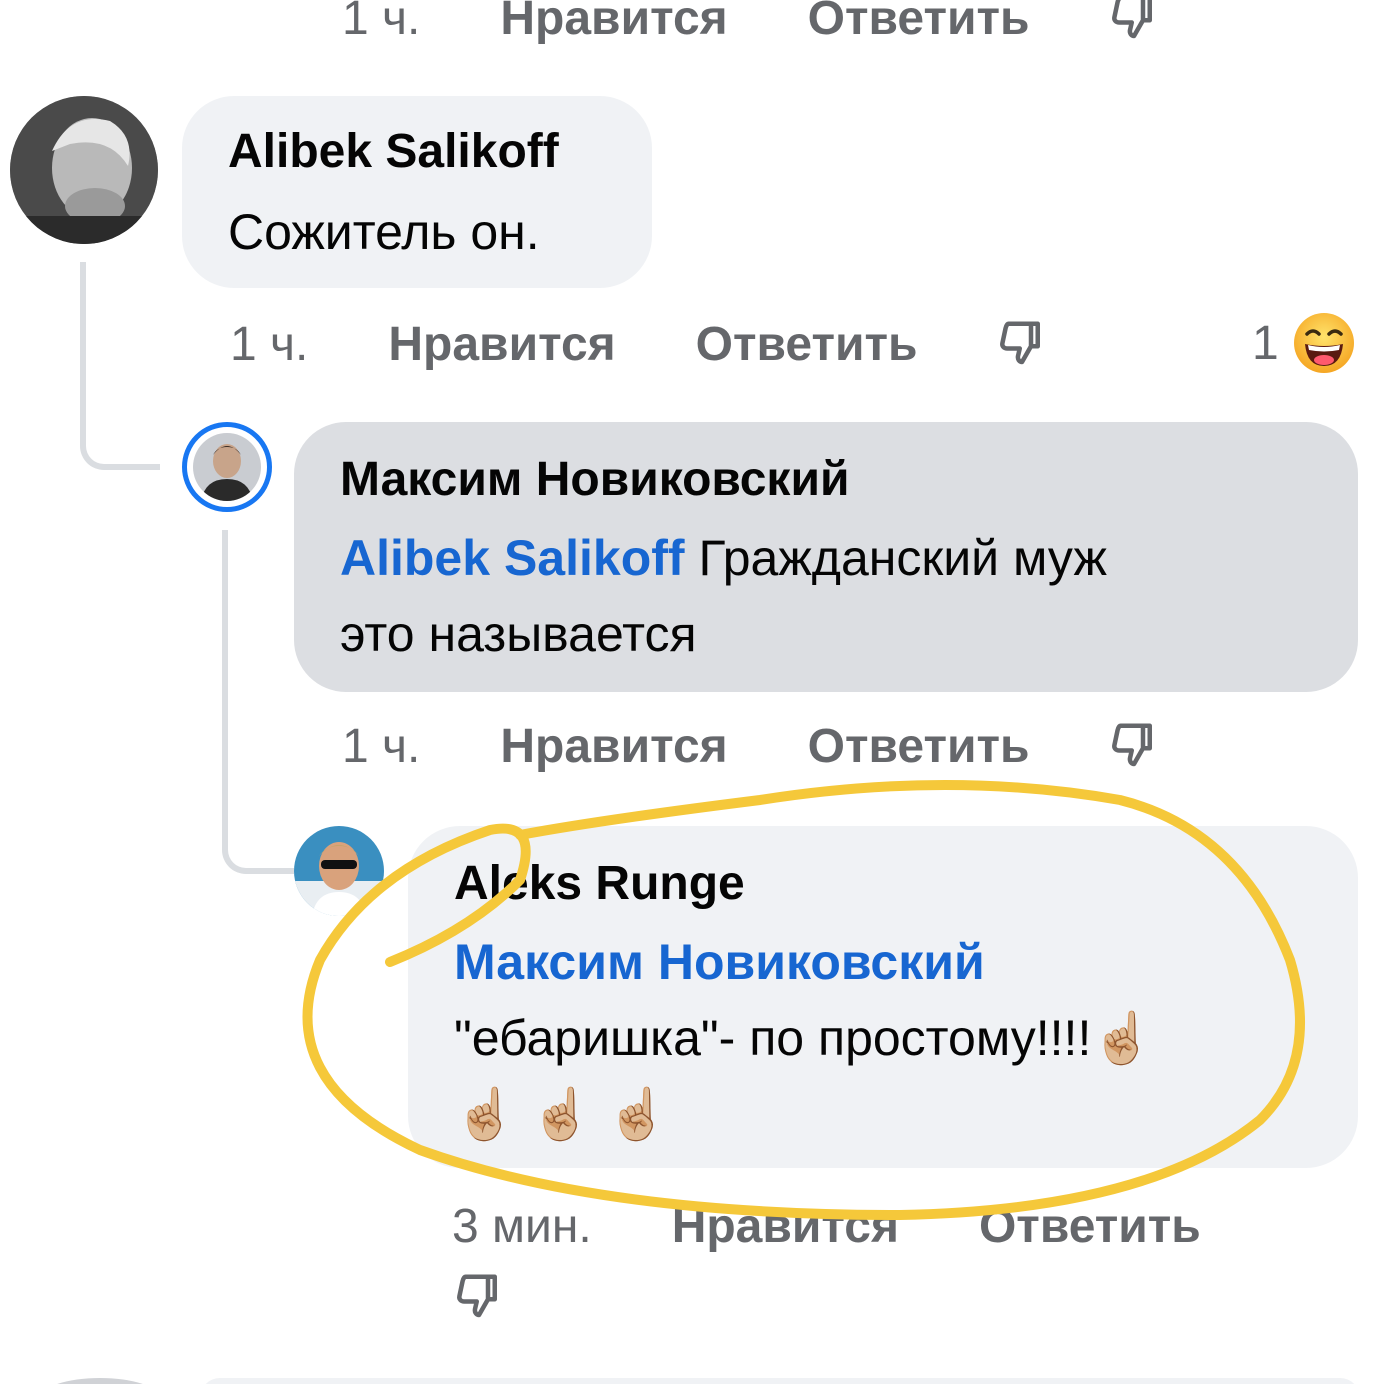  Describe the element at coordinates (100, 1381) in the screenshot. I see `next-comment-avatar` at that location.